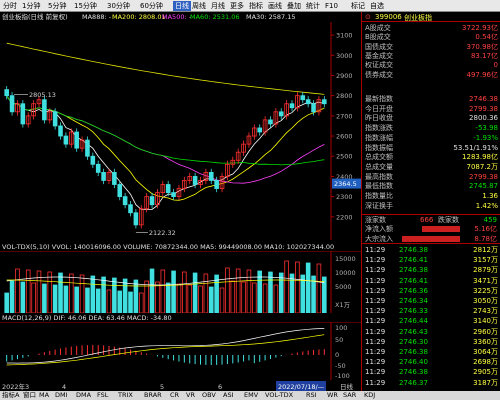 The height and width of the screenshot is (400, 500). Describe the element at coordinates (379, 229) in the screenshot. I see `inflow-label: 净流入额` at that location.